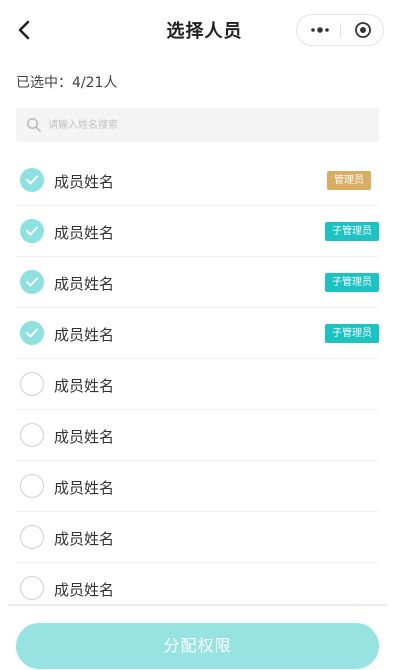  What do you see at coordinates (197, 605) in the screenshot?
I see `footer-divider` at bounding box center [197, 605].